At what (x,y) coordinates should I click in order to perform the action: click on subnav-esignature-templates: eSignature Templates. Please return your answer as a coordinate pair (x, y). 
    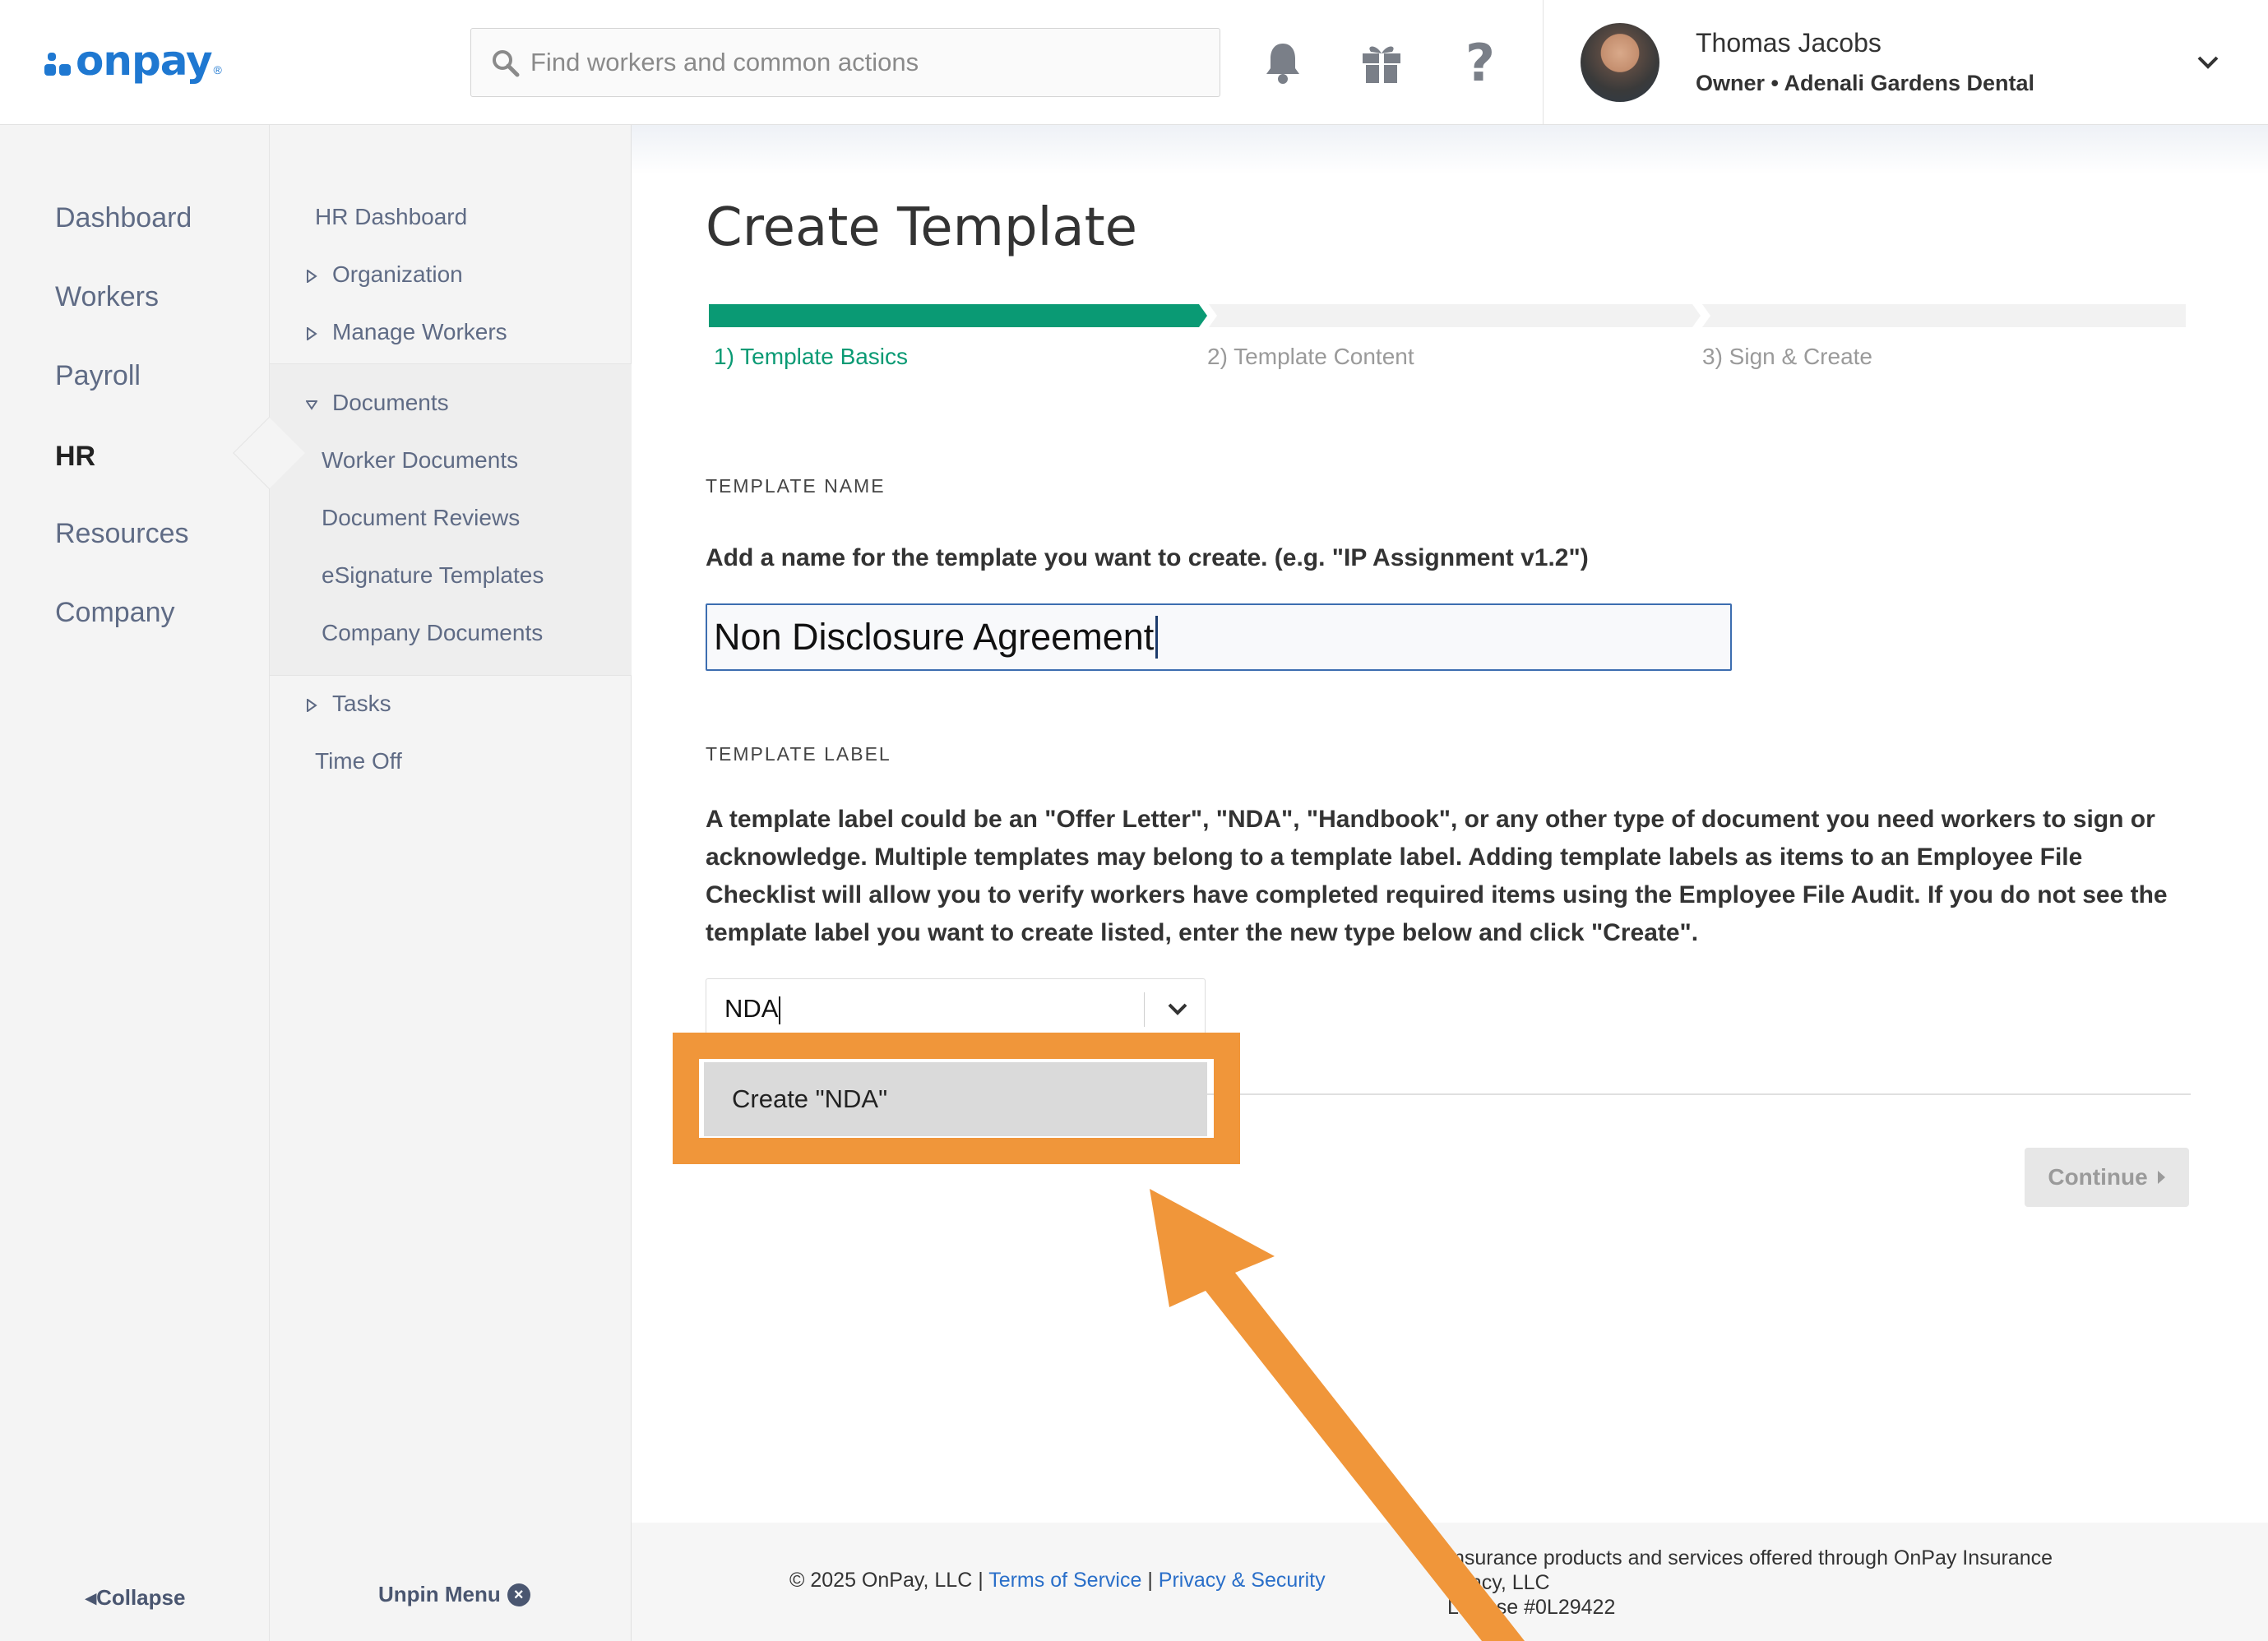
    Looking at the image, I should click on (433, 575).